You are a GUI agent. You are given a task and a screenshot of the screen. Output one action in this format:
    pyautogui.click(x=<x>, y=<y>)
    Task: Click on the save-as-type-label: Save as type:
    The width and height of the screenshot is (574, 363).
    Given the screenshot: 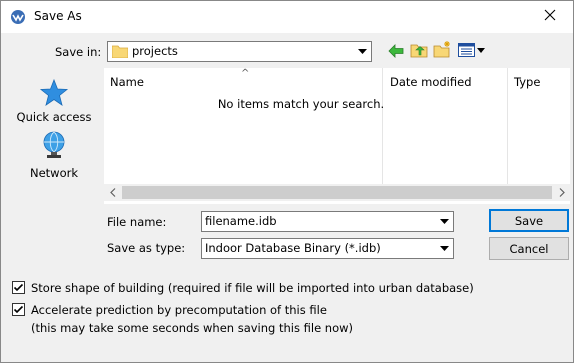 What is the action you would take?
    pyautogui.click(x=146, y=248)
    